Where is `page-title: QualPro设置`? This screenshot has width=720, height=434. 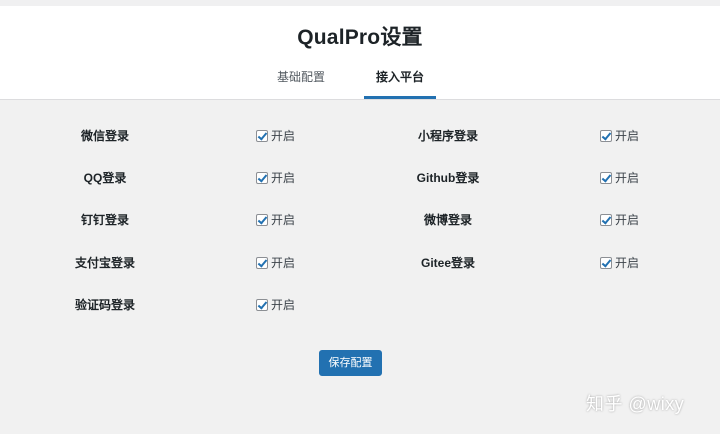 page-title: QualPro设置 is located at coordinates (360, 37).